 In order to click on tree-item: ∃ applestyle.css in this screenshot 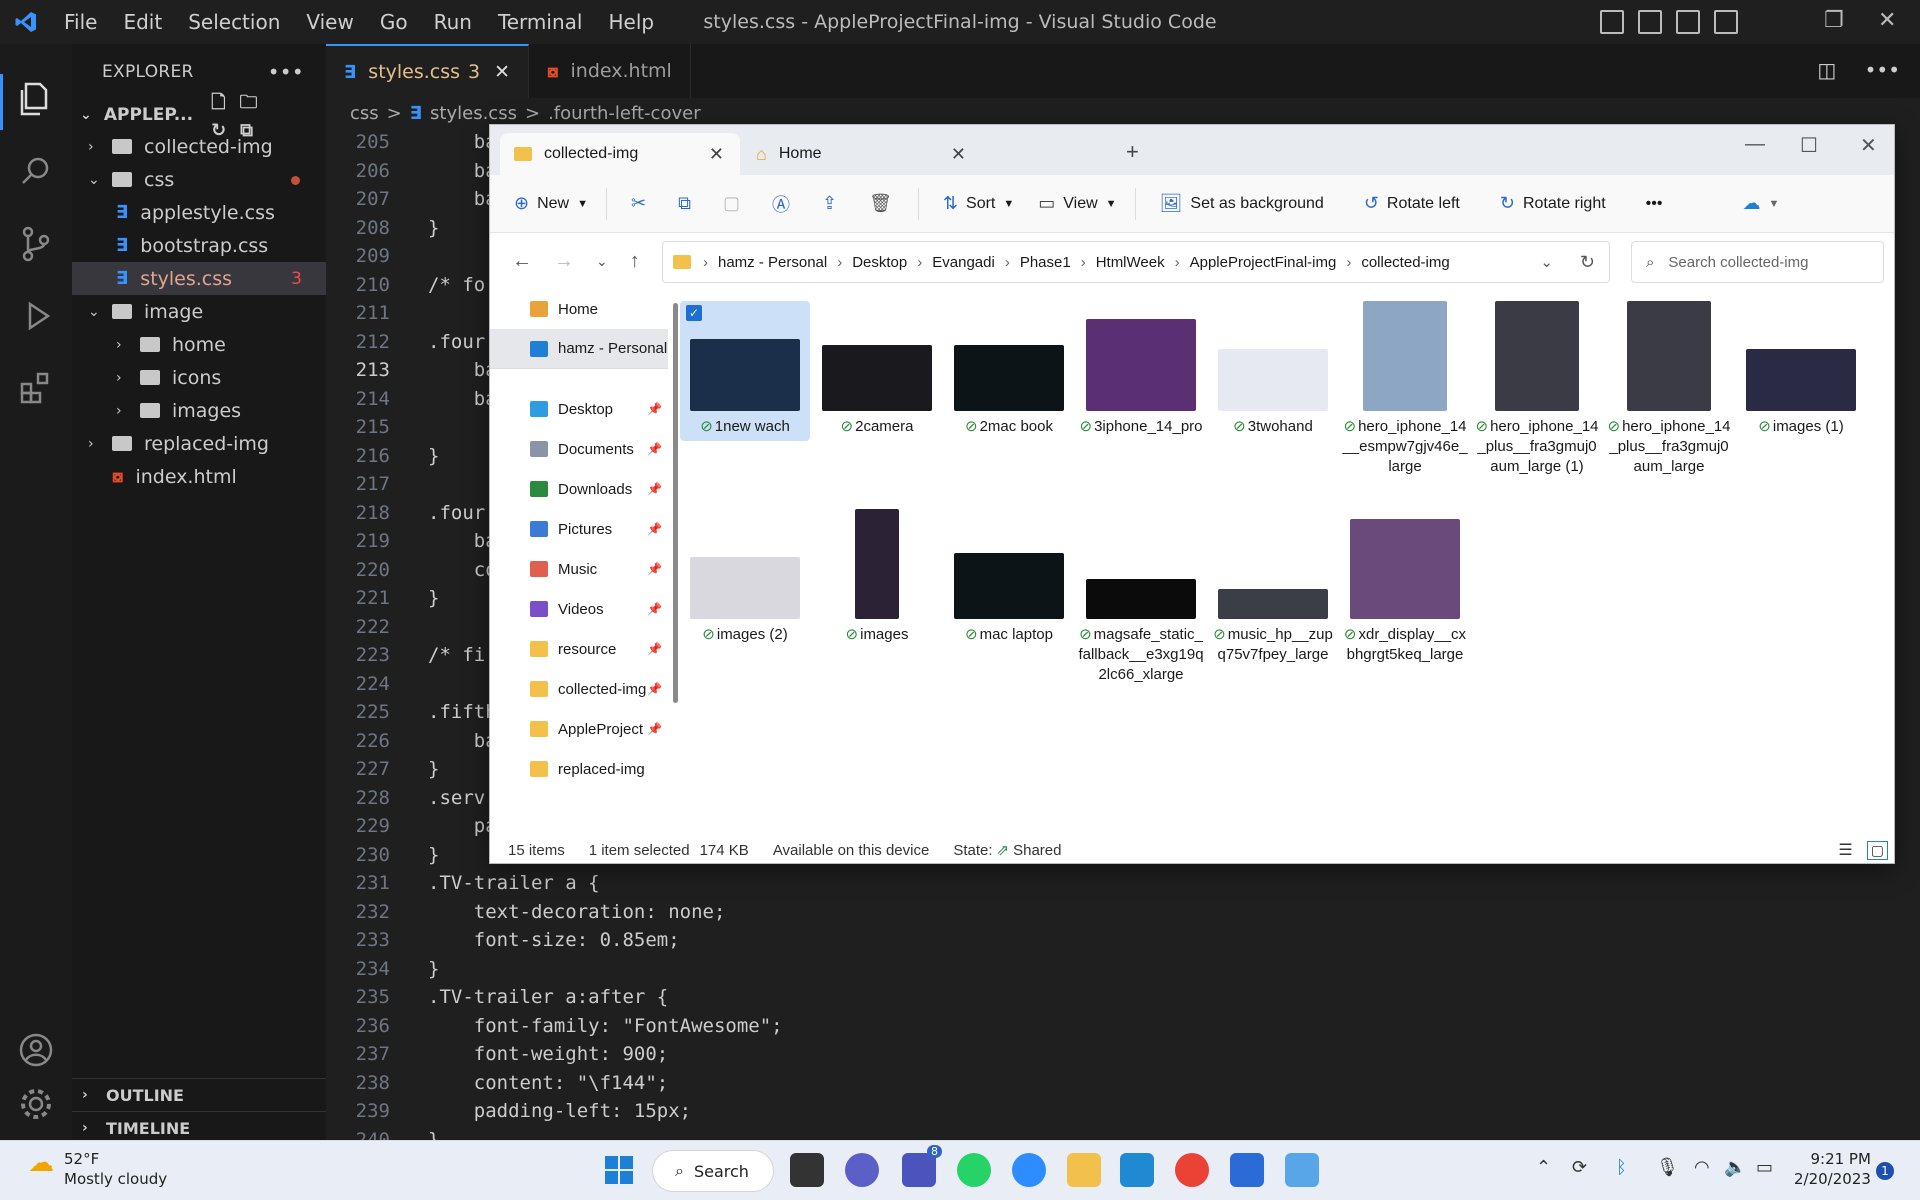, I will do `click(199, 212)`.